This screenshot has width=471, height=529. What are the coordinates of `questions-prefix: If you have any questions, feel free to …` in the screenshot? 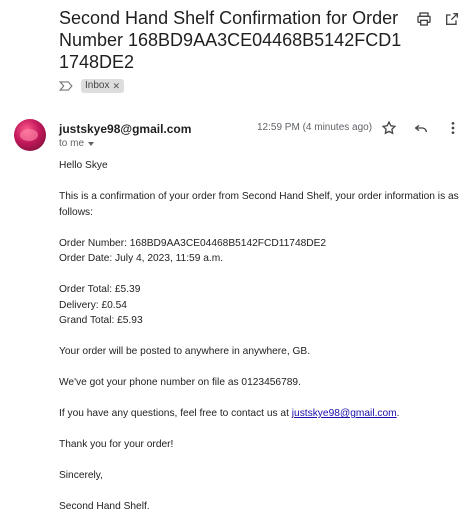 It's located at (175, 413).